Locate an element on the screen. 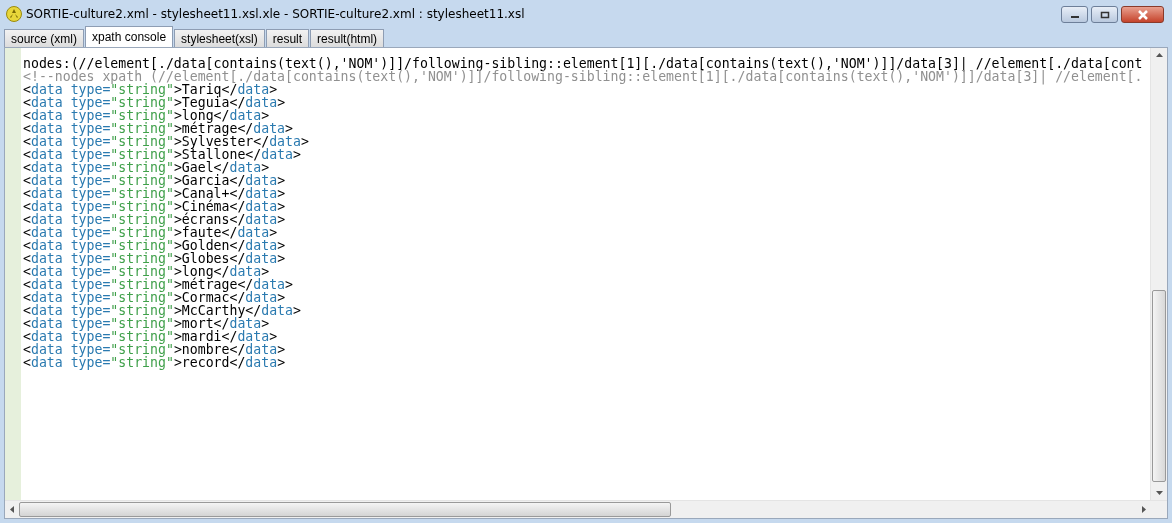  code-line: nodes:(//element[./data[contains(text(),'NOM')]]/following-sibling::element[1][./data[contains(text(),'NOM')]]/data[3]| //element[./data[cont is located at coordinates (583, 63).